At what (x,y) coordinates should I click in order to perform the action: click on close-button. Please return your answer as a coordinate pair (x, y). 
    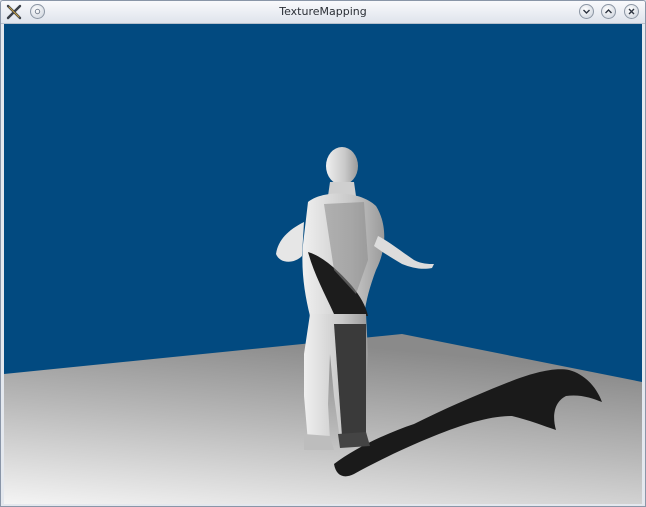
    Looking at the image, I should click on (631, 11).